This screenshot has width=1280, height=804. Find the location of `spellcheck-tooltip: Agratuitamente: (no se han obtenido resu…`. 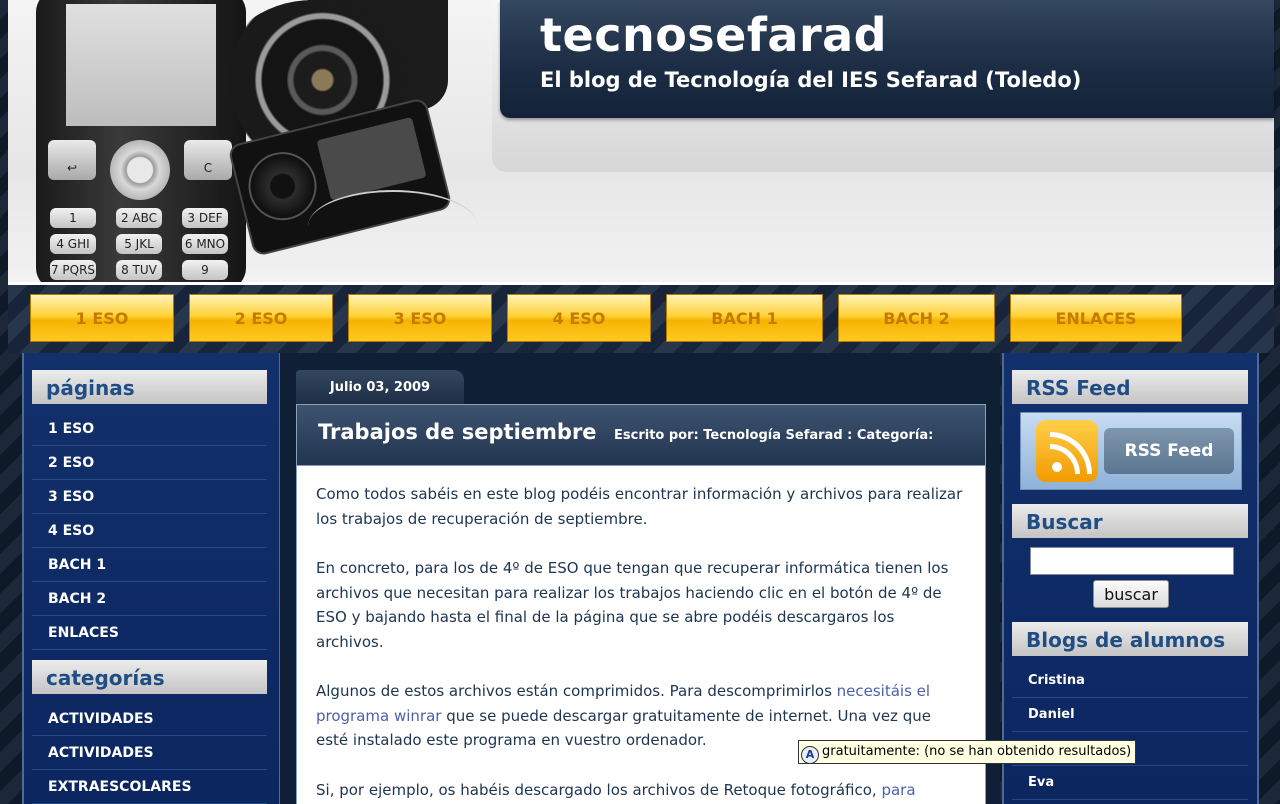

spellcheck-tooltip: Agratuitamente: (no se han obtenido resu… is located at coordinates (967, 752).